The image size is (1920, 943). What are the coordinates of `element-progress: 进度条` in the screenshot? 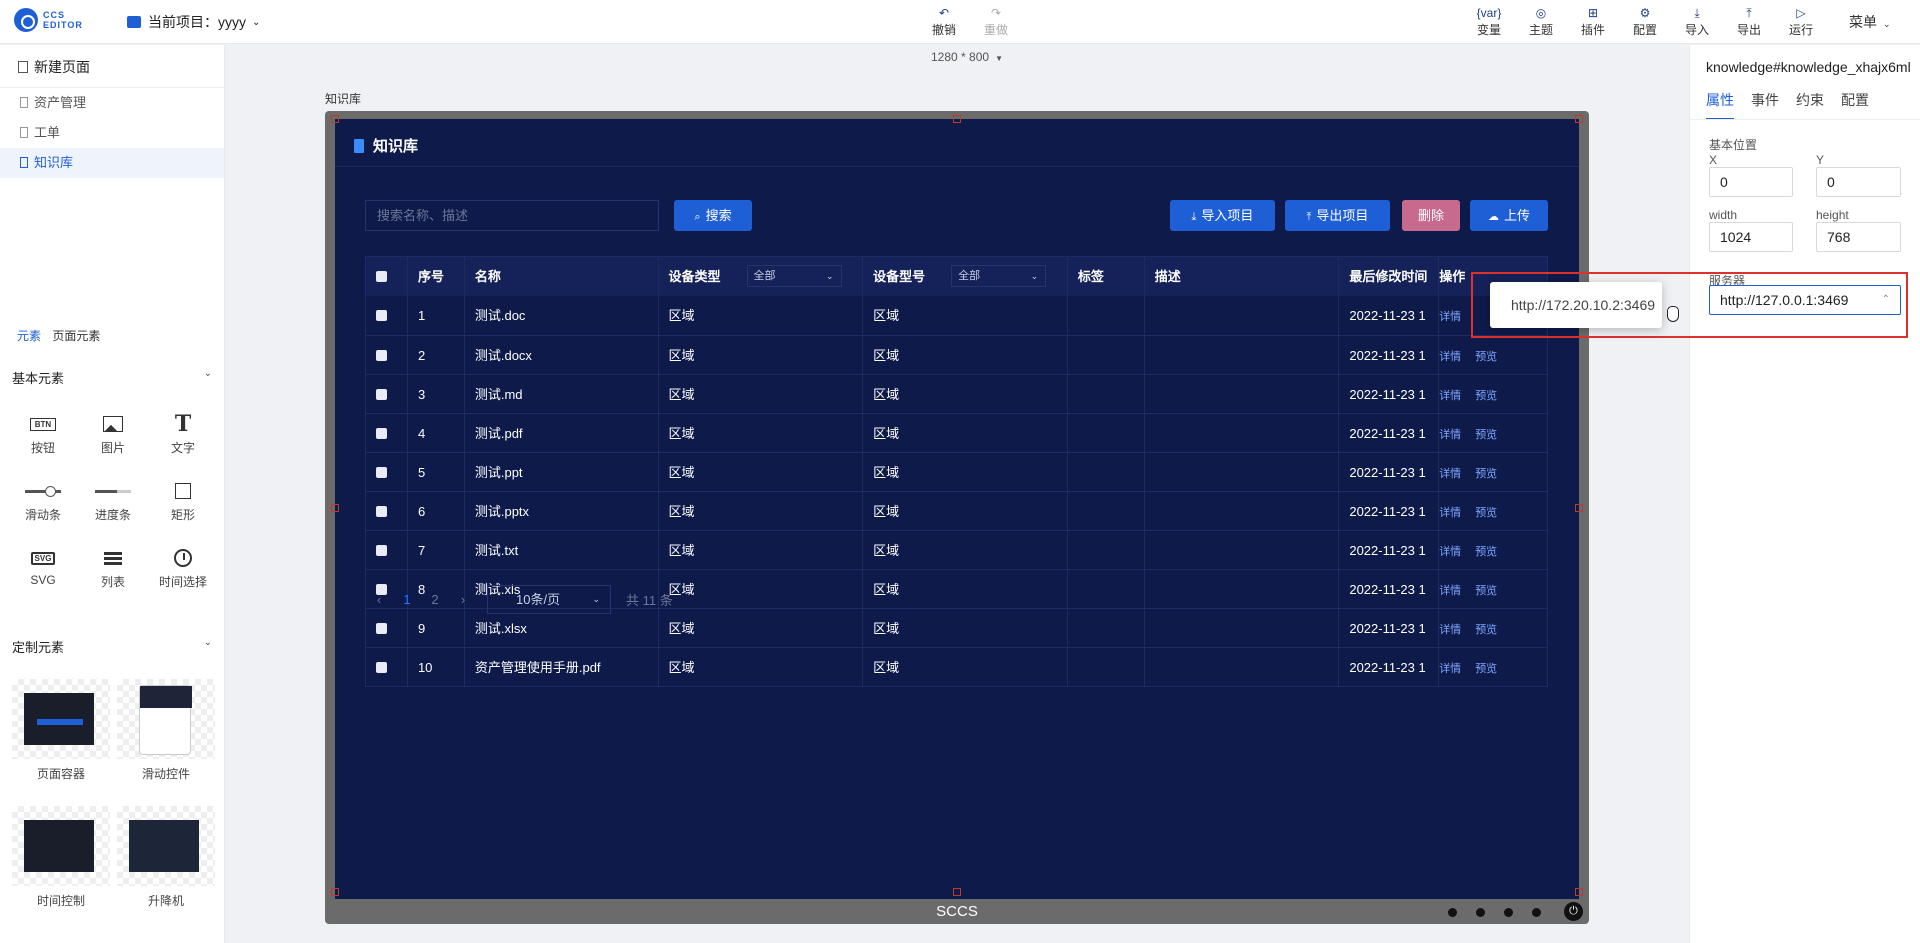 It's located at (113, 501).